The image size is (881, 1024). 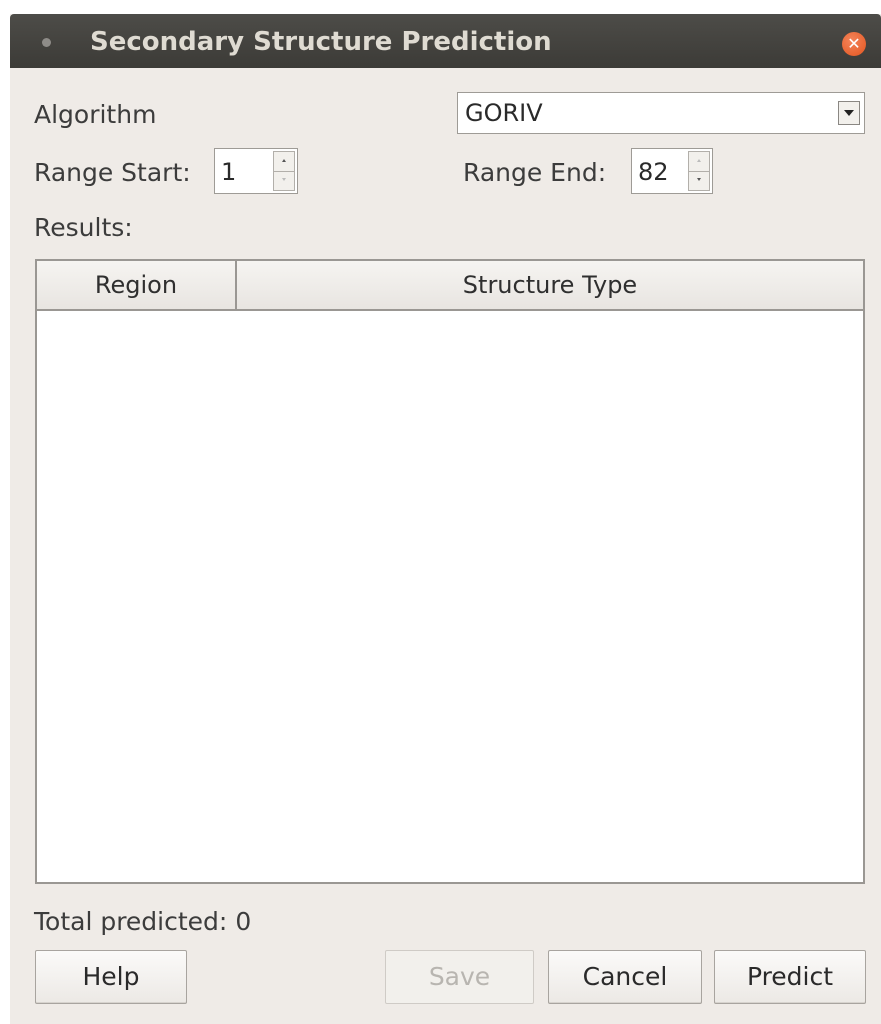 I want to click on range-start-value: 1, so click(x=228, y=172).